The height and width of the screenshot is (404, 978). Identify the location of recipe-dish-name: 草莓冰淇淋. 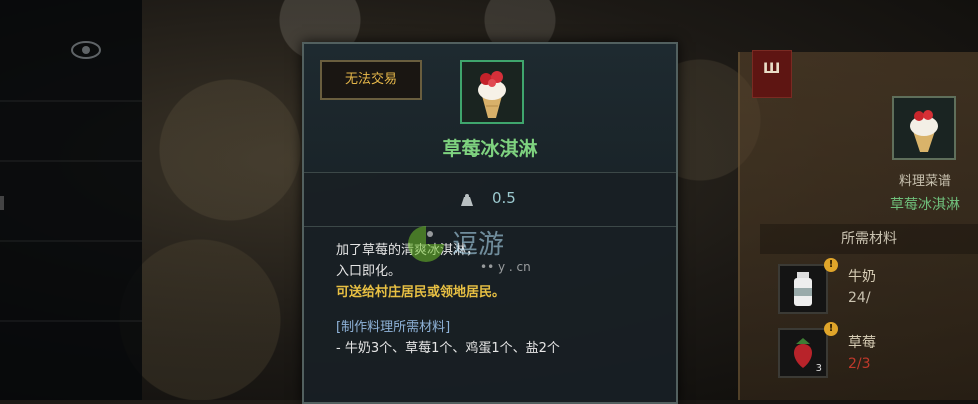
(925, 205).